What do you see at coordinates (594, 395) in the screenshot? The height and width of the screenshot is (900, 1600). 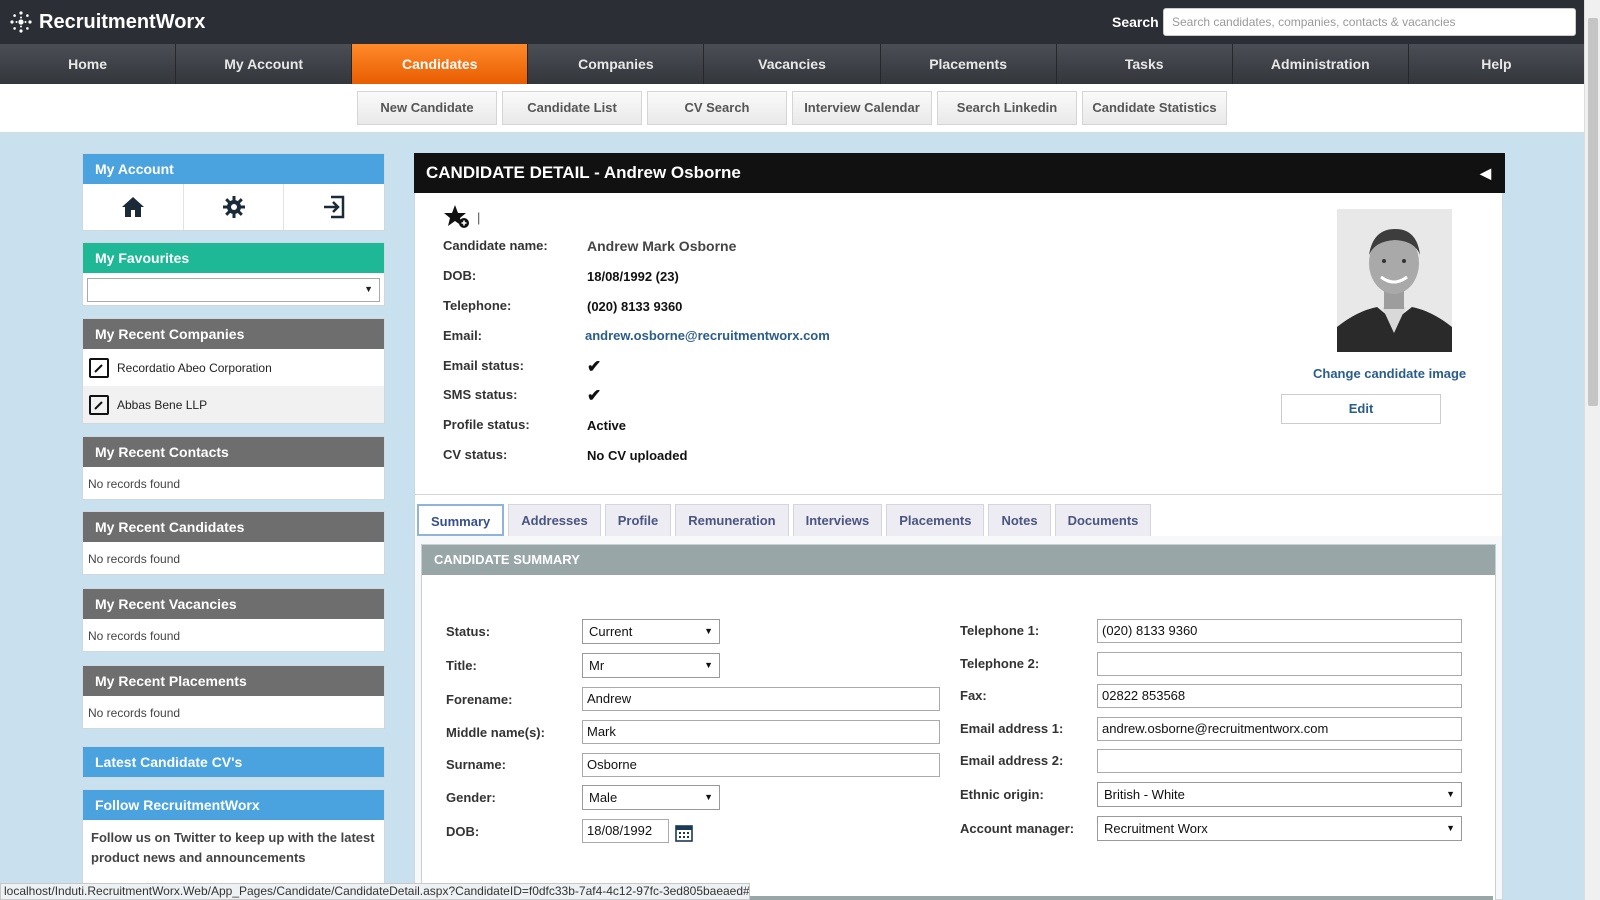 I see `sms-status-check-icon: ✔` at bounding box center [594, 395].